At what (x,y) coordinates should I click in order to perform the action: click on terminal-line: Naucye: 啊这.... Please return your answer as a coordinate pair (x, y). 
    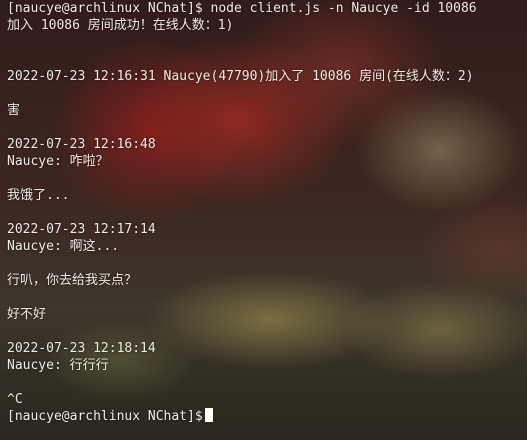
    Looking at the image, I should click on (63, 246).